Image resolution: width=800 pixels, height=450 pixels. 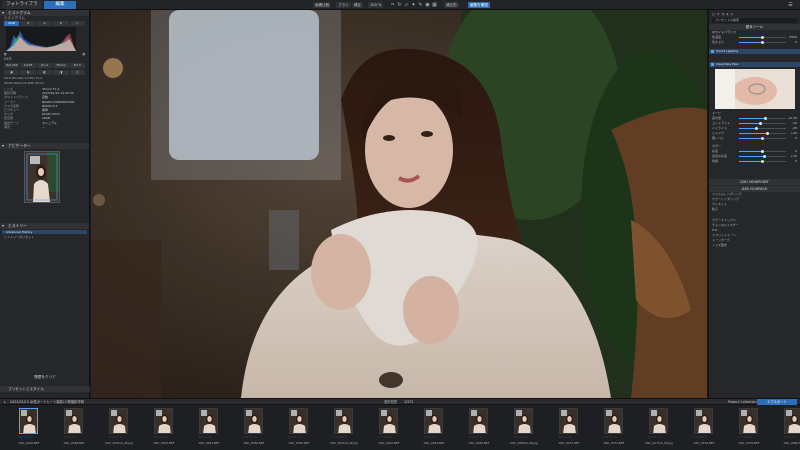 I want to click on histo-mode-b: B, so click(x=61, y=23).